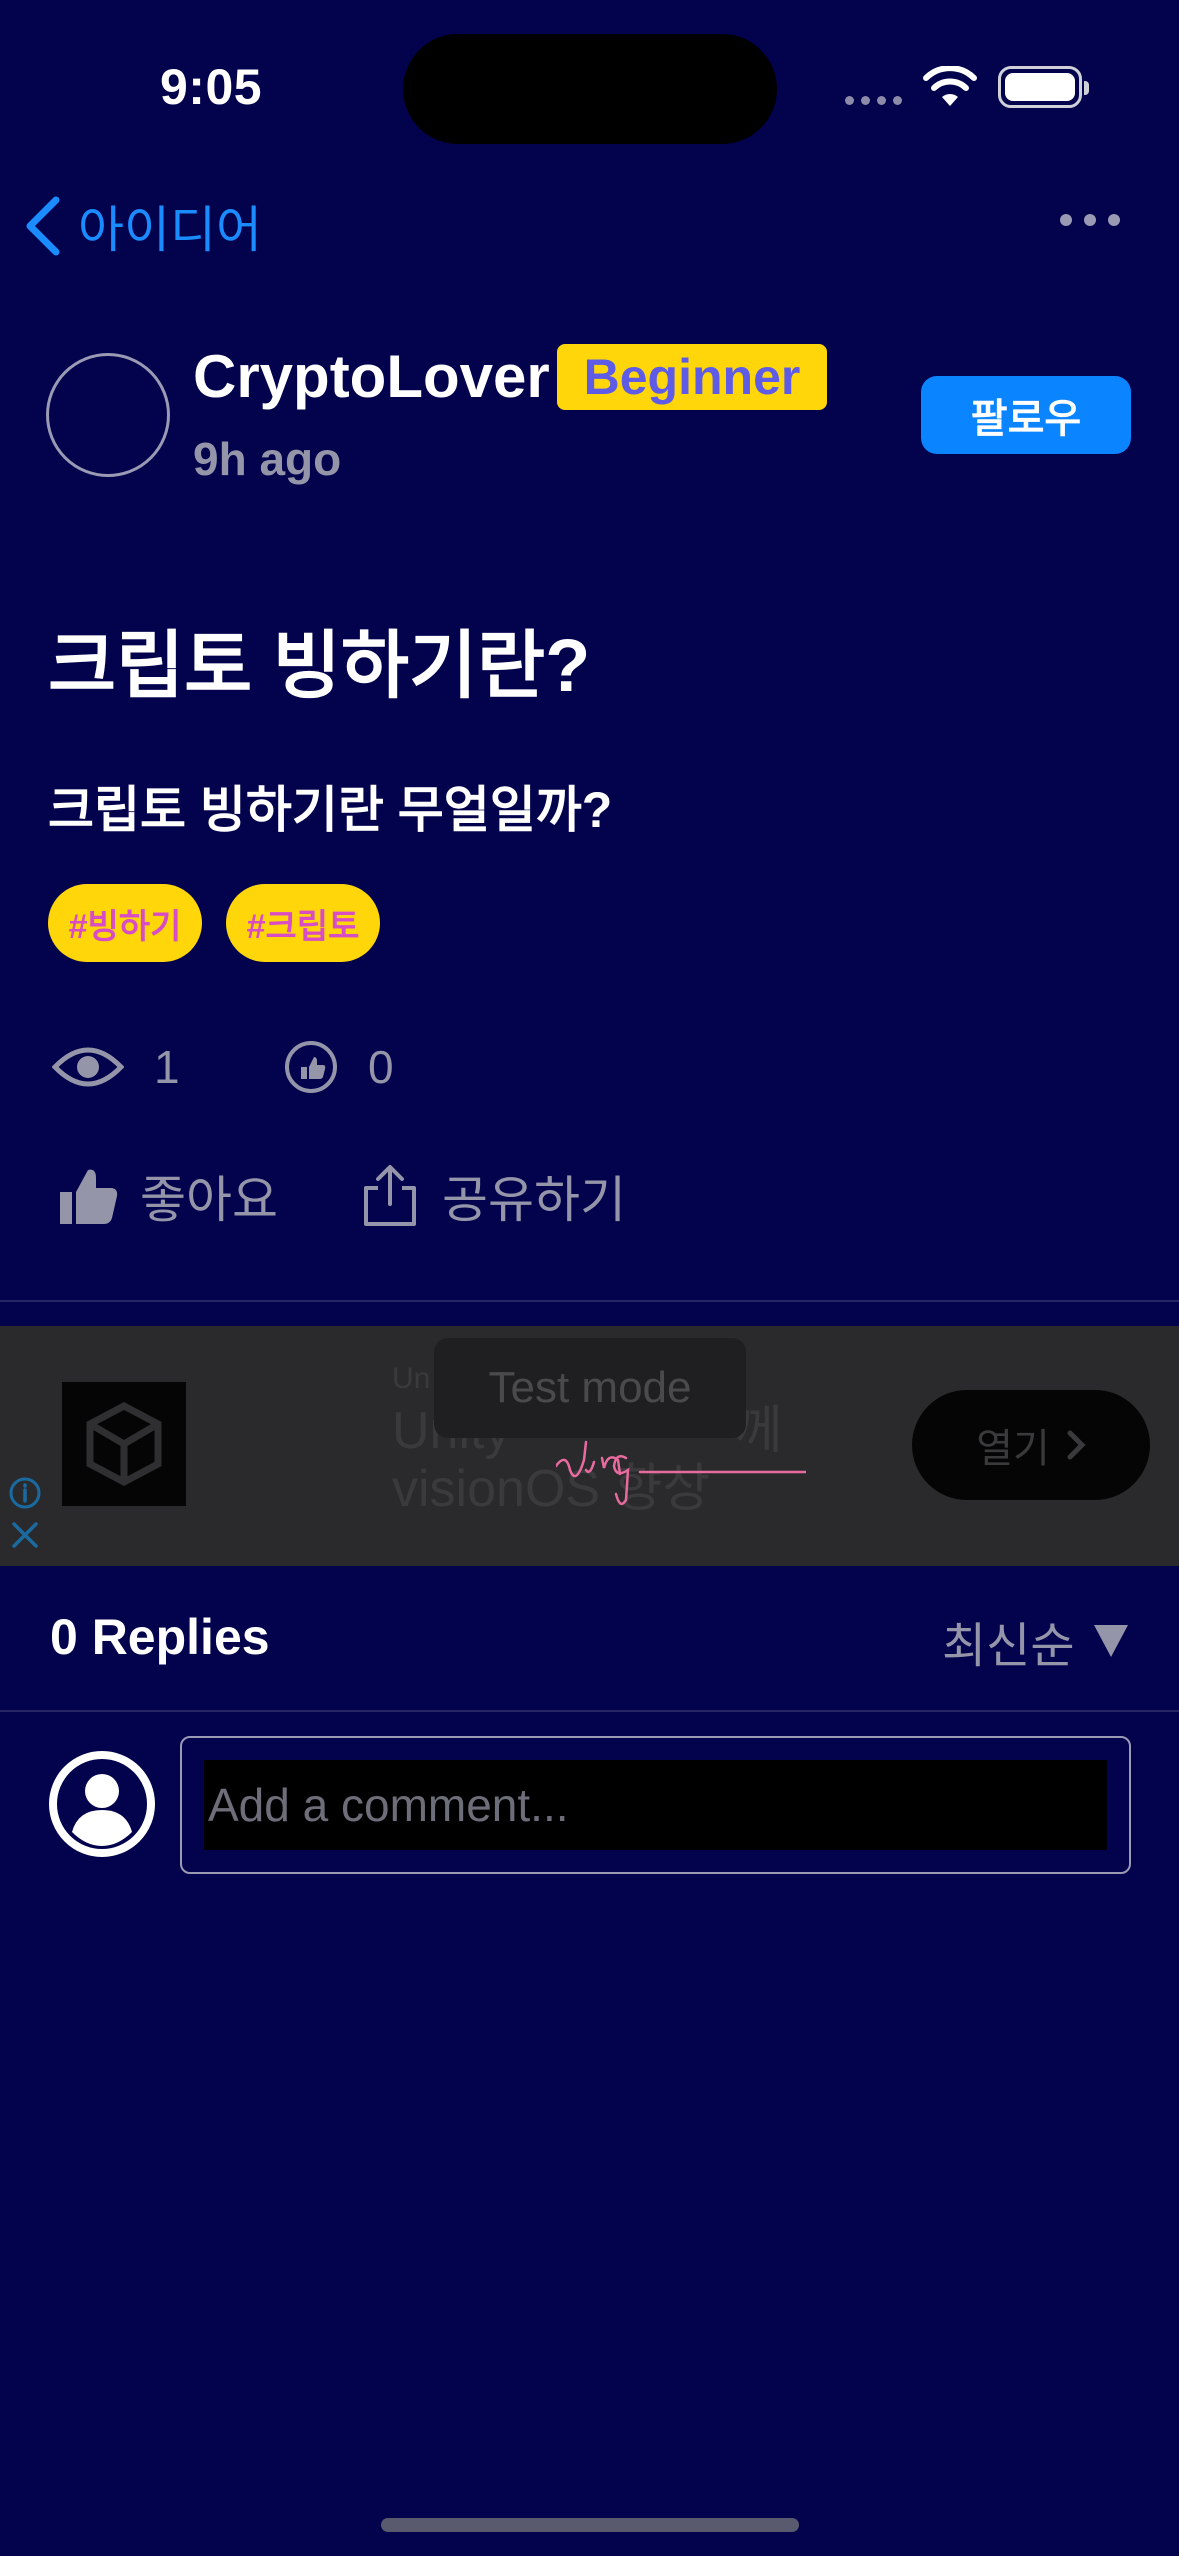 The image size is (1179, 2556). What do you see at coordinates (873, 100) in the screenshot?
I see `cellular-signal-icon` at bounding box center [873, 100].